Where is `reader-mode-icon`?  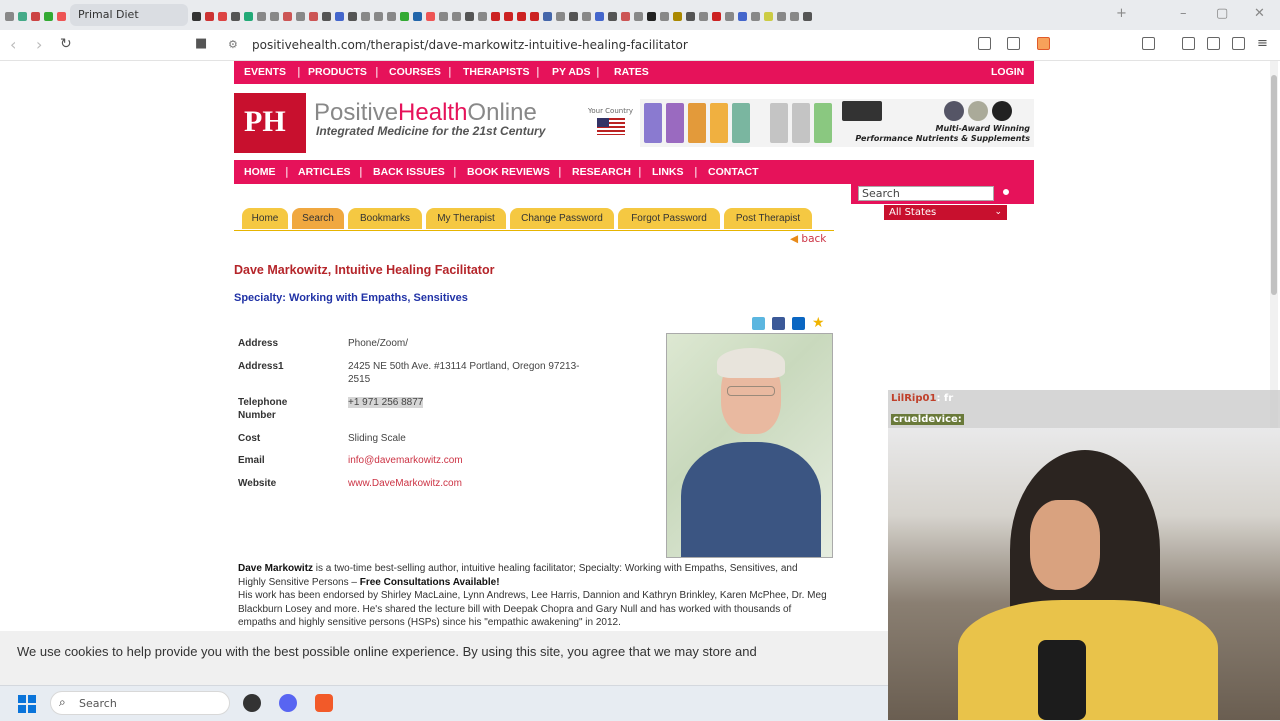
reader-mode-icon is located at coordinates (984, 43).